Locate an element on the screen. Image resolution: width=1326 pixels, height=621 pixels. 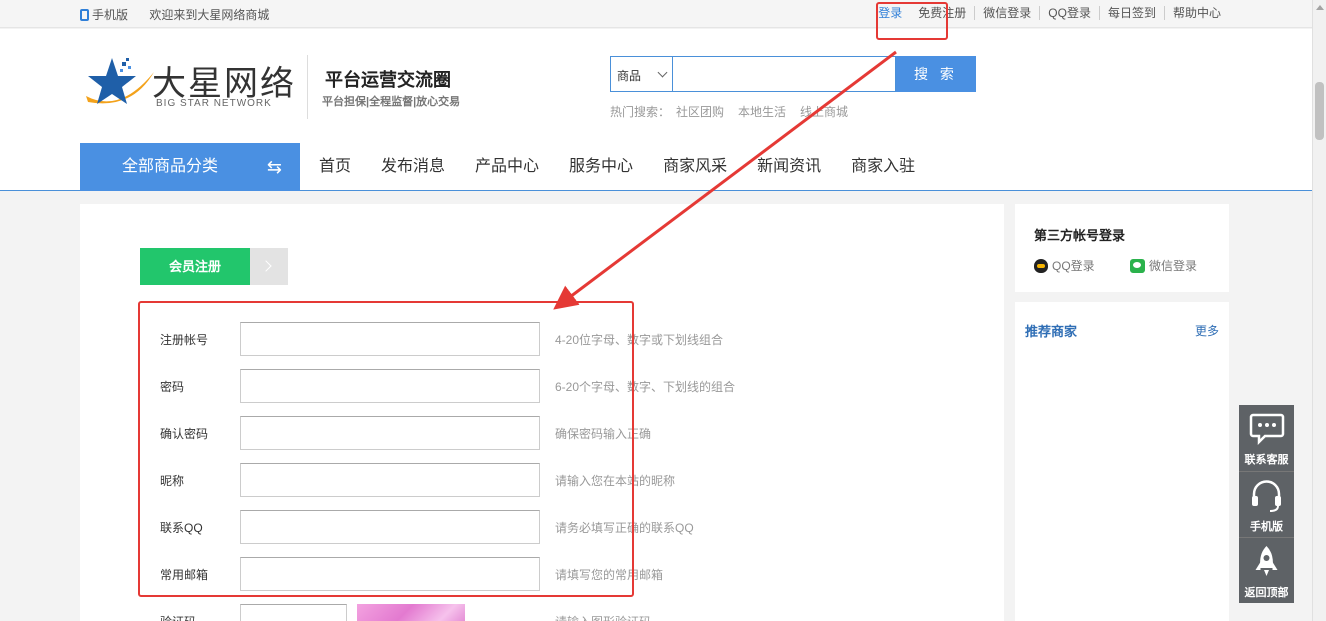
nav-products: 产品中心 is located at coordinates (507, 167).